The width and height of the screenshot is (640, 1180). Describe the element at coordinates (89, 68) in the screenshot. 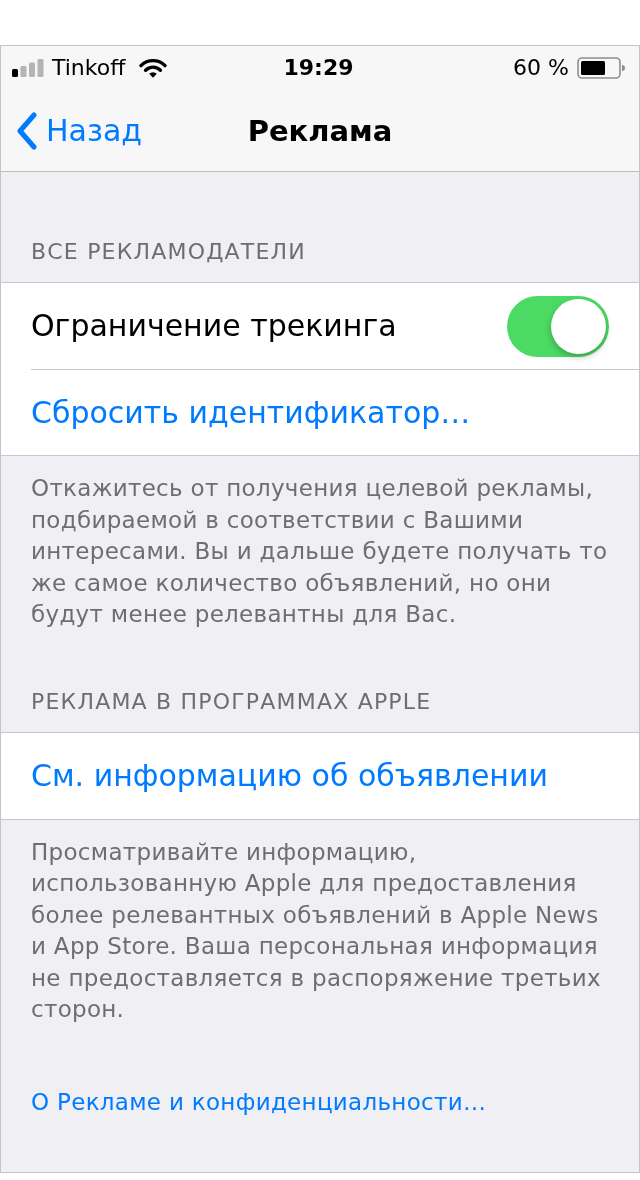

I see `carrier-name: Tinkoff` at that location.